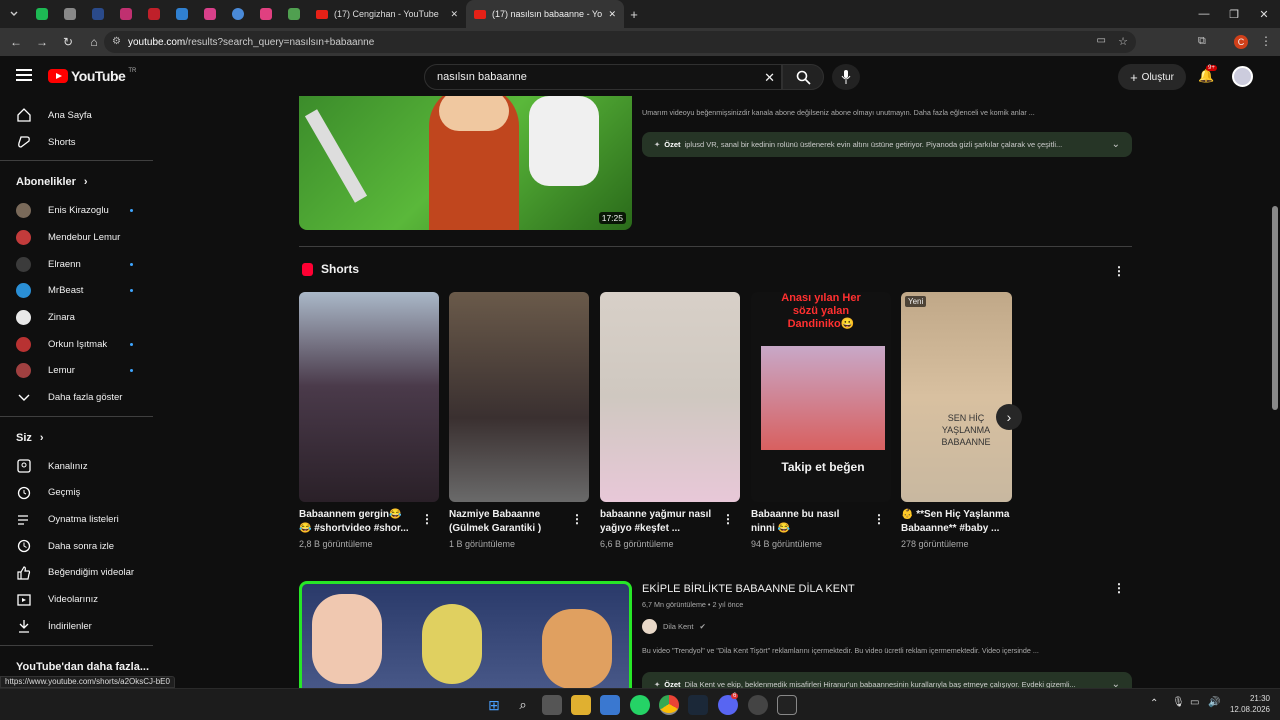 This screenshot has height=720, width=1280. I want to click on mic-tray-icon: 🎙, so click(1178, 702).